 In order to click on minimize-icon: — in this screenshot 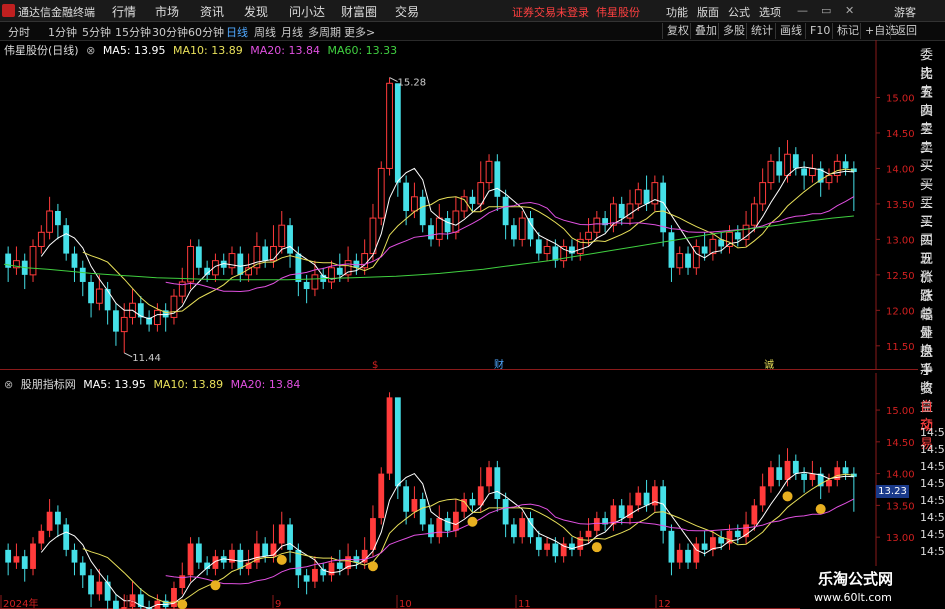, I will do `click(802, 10)`.